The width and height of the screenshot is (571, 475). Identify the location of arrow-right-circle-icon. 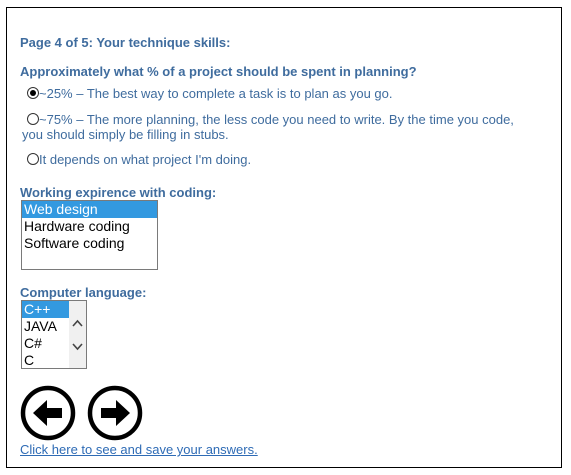
(115, 413).